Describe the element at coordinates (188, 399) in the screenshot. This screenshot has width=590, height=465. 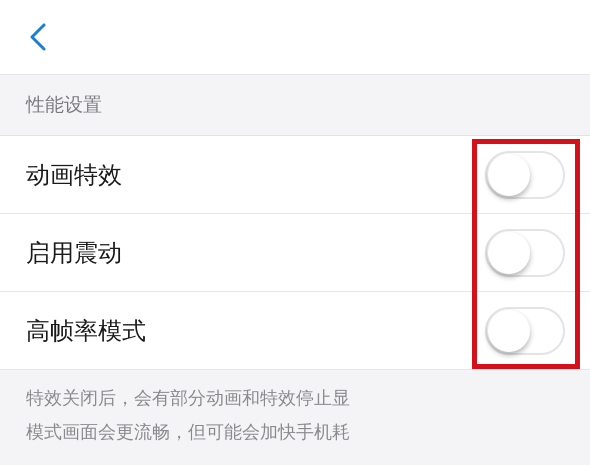
I see `footer-text: 特效关闭后，会有部分动画和特效停止显` at that location.